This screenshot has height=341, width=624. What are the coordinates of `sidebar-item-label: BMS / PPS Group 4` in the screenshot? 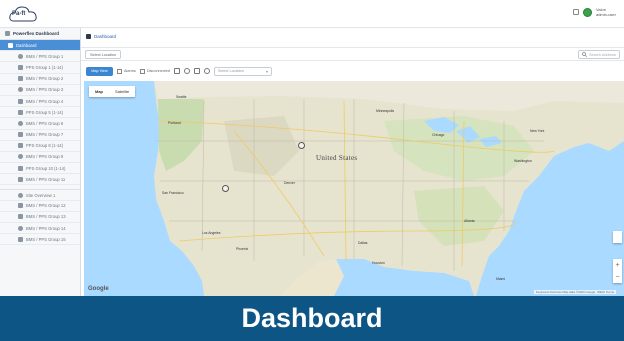 It's located at (45, 101).